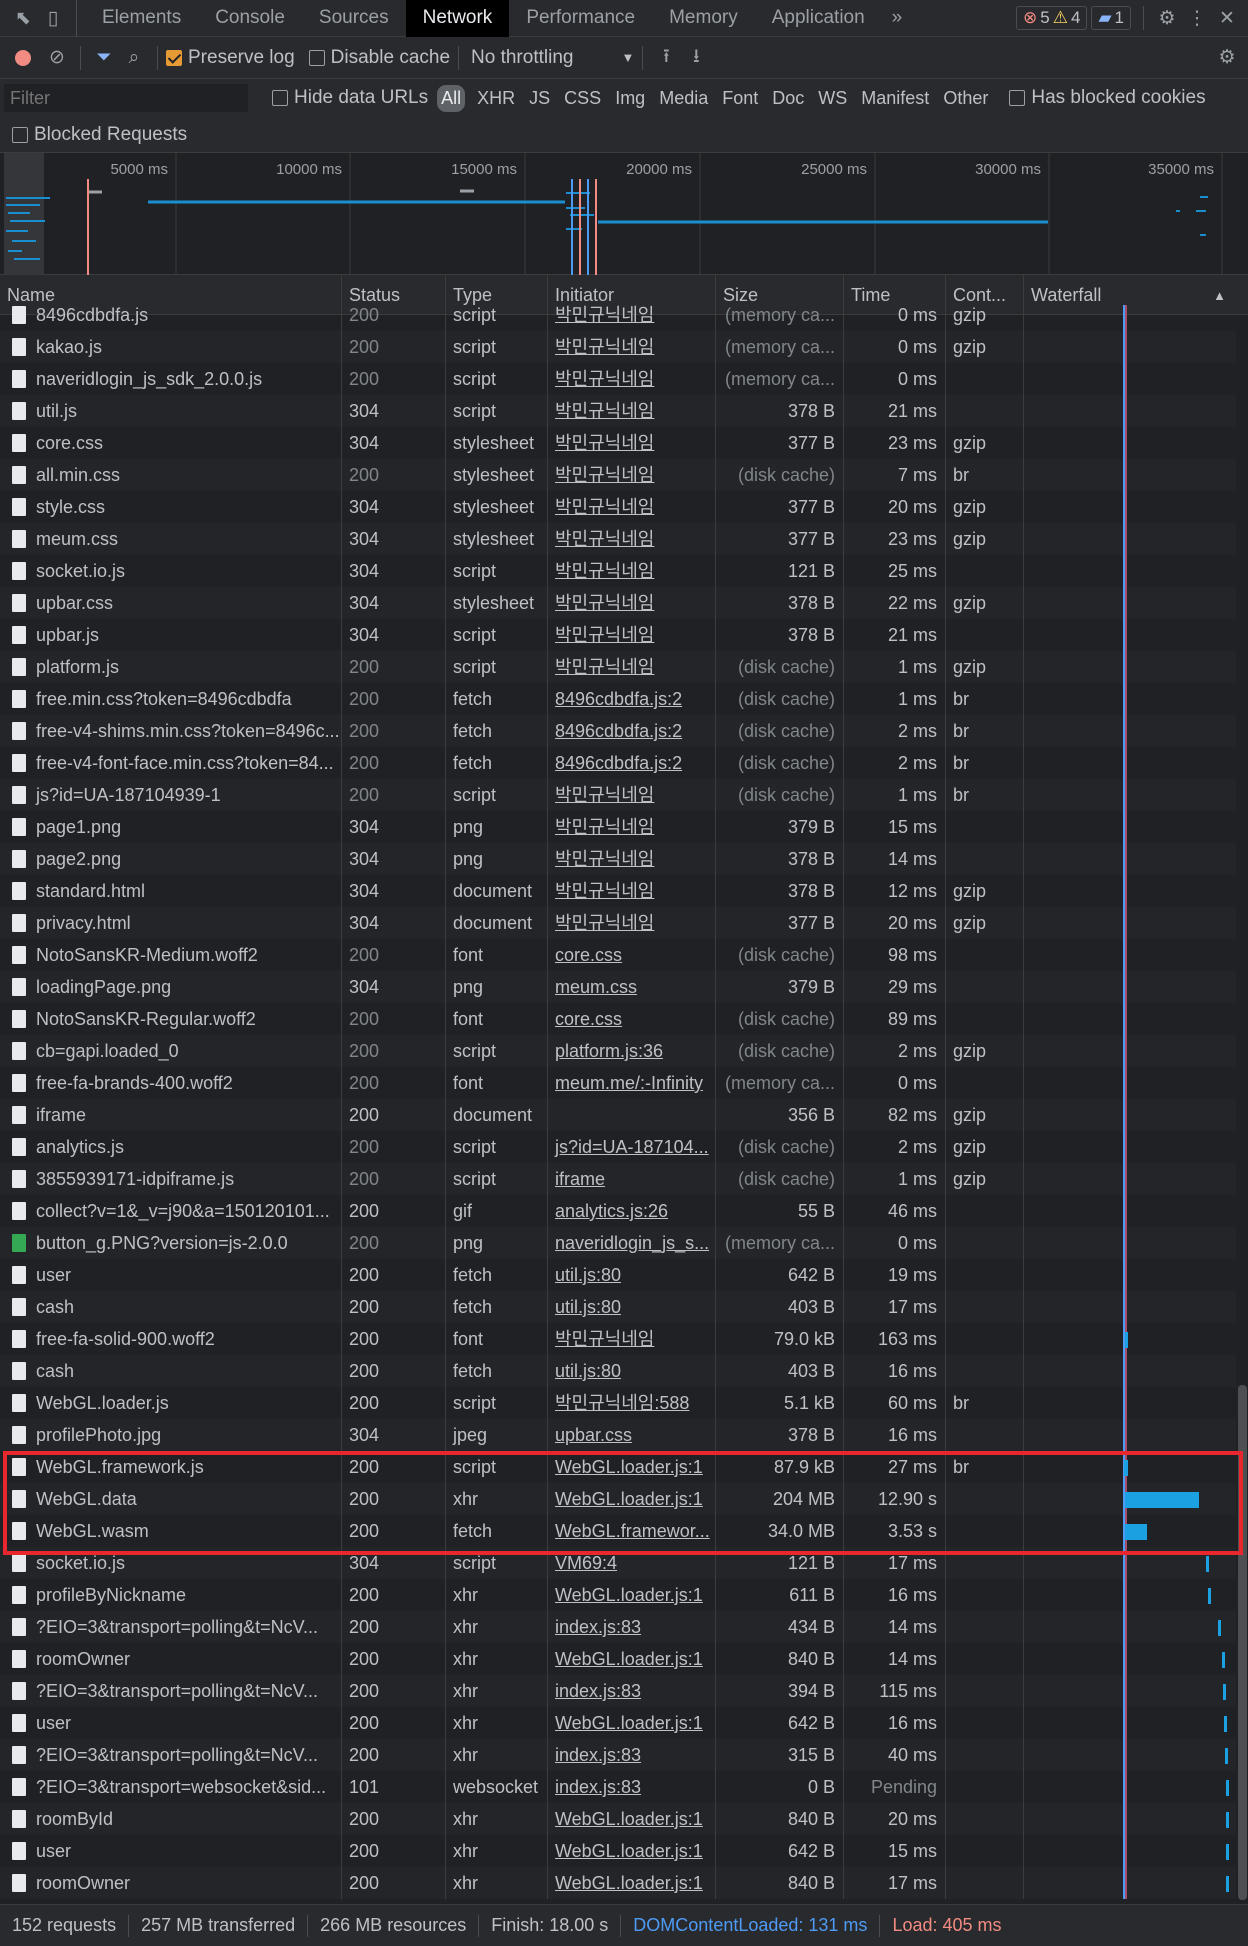  What do you see at coordinates (666, 57) in the screenshot?
I see `import-har-icon: ⭱` at bounding box center [666, 57].